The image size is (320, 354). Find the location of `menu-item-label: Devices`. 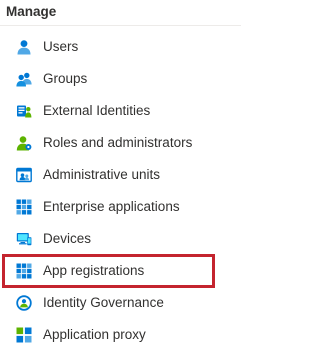

menu-item-label: Devices is located at coordinates (67, 238).